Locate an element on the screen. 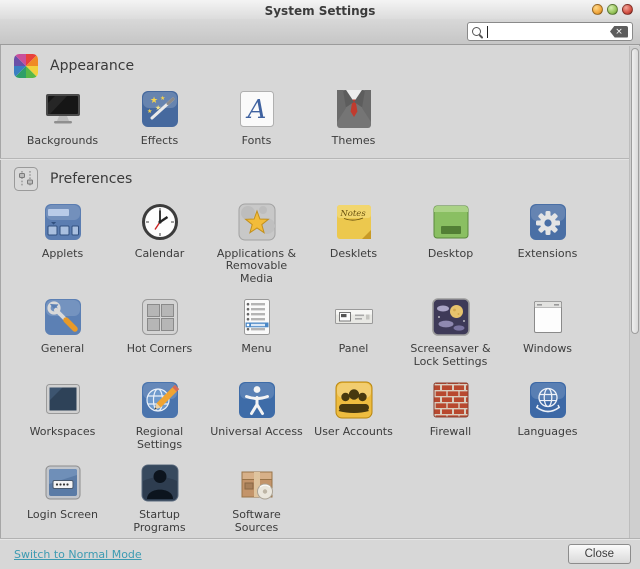 The image size is (640, 569). settings-item-software-sources: Software Sources is located at coordinates (256, 497).